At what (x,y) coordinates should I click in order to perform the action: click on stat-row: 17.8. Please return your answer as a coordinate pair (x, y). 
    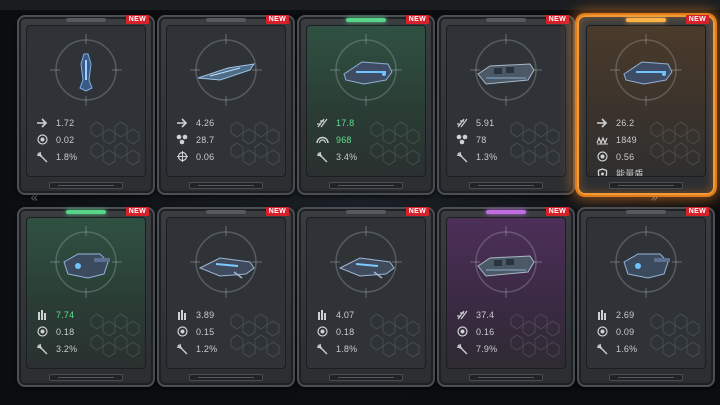
    Looking at the image, I should click on (370, 122).